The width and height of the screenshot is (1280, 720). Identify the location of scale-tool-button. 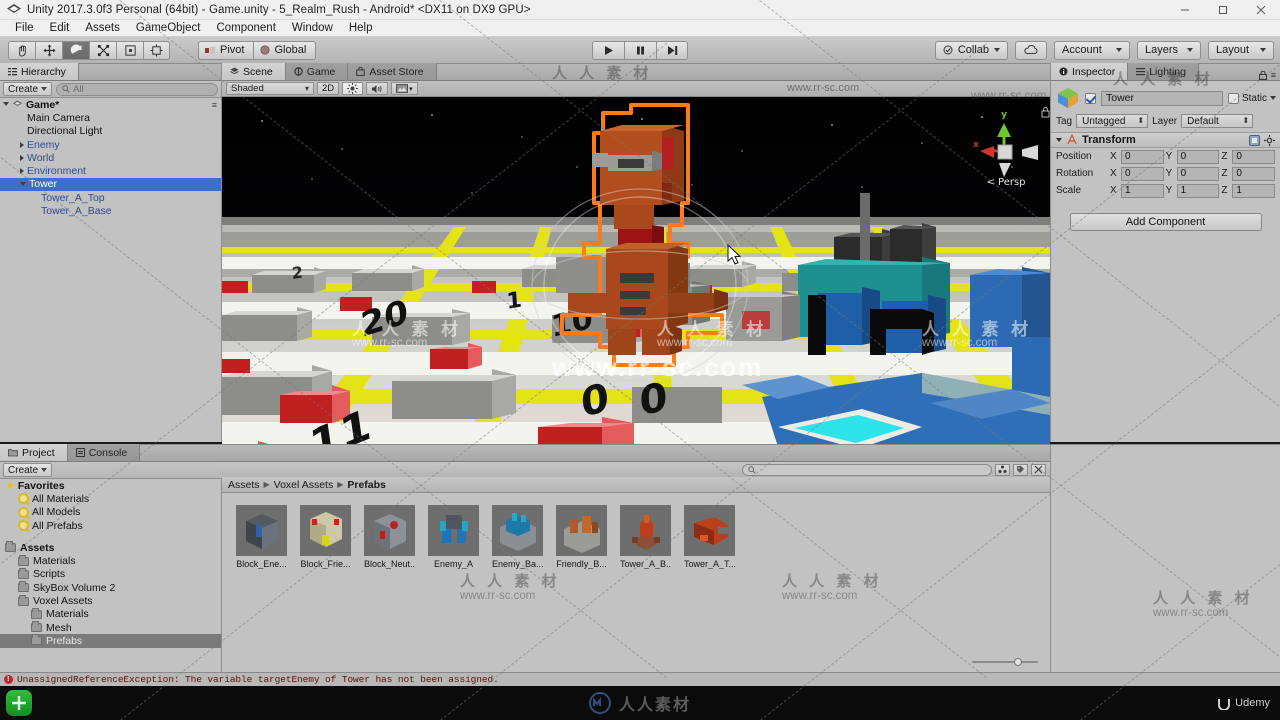
(102, 50).